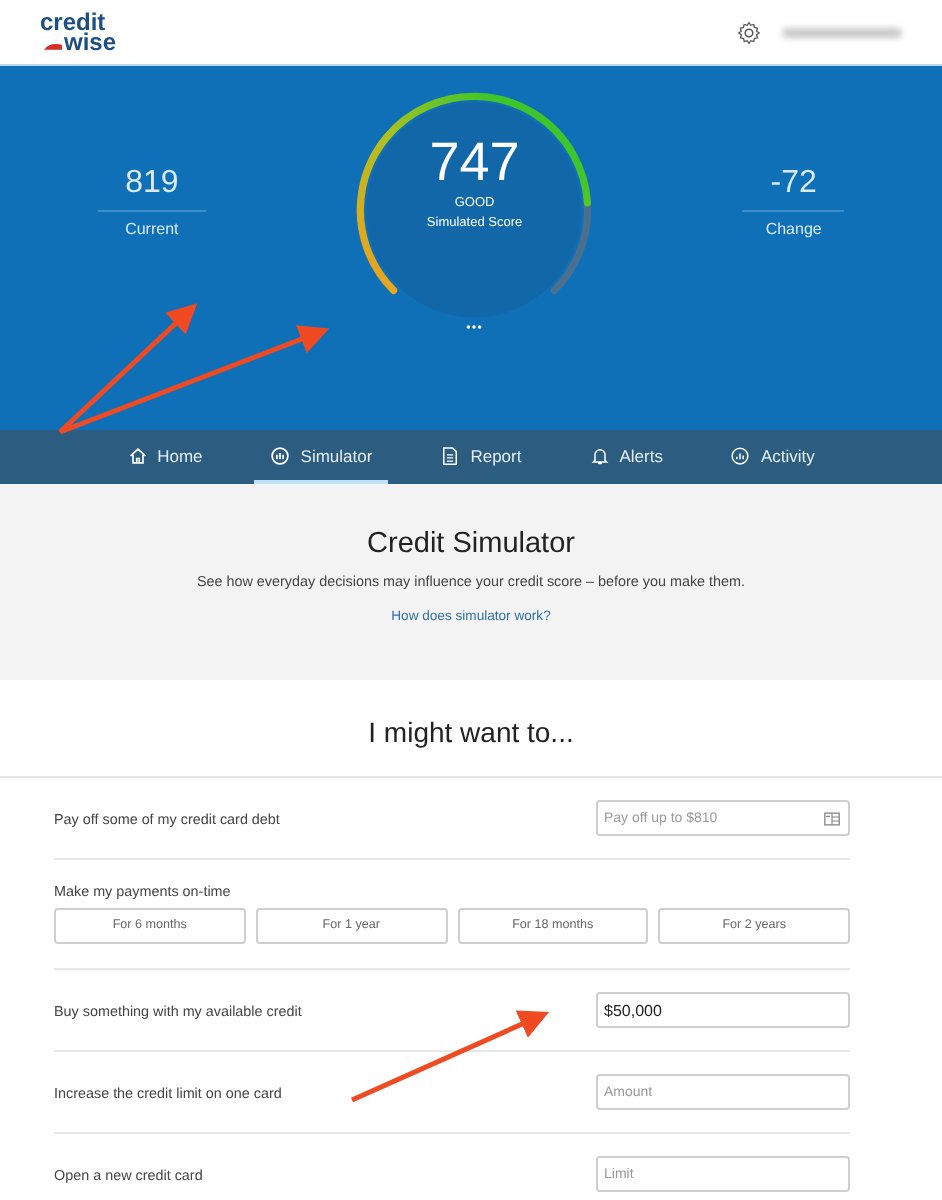 The width and height of the screenshot is (942, 1200). I want to click on logo: credit wise, so click(78, 32).